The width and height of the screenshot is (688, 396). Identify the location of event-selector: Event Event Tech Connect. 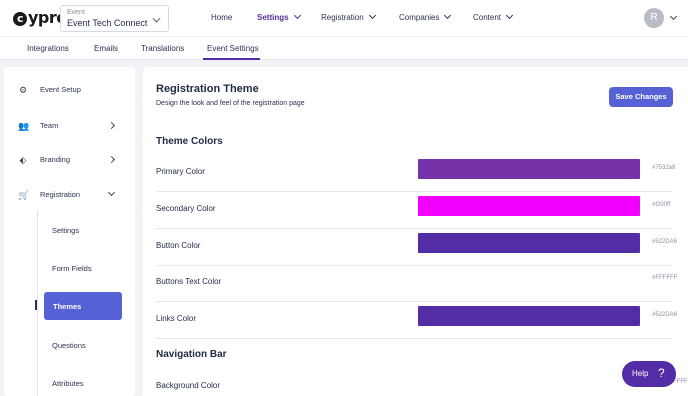
(114, 18).